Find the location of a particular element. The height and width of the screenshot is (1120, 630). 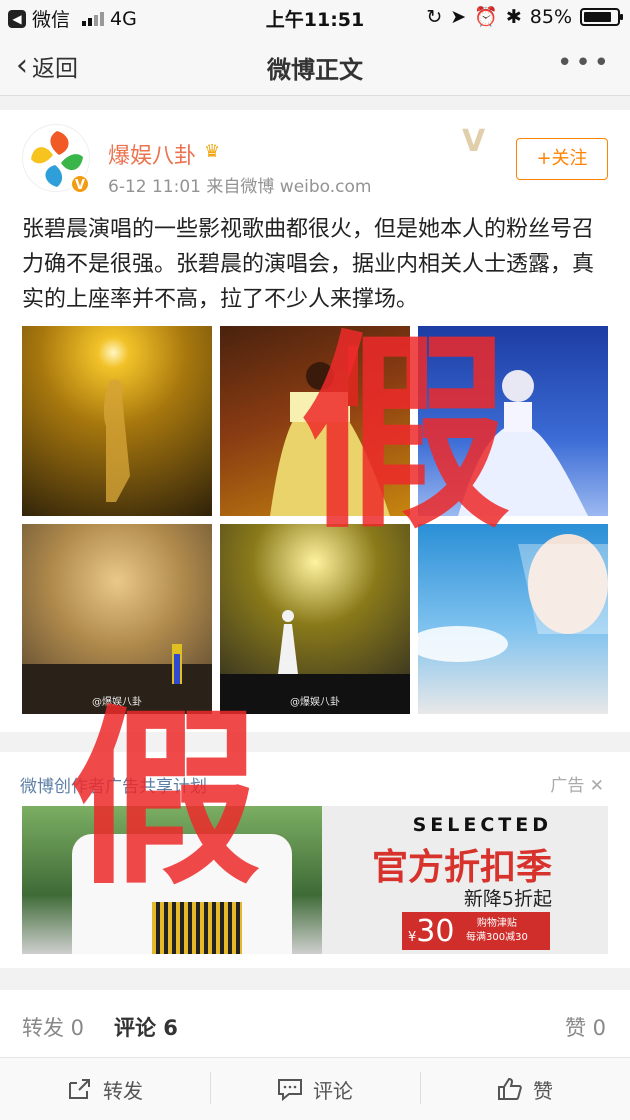

ad-label: 广告 is located at coordinates (567, 786).